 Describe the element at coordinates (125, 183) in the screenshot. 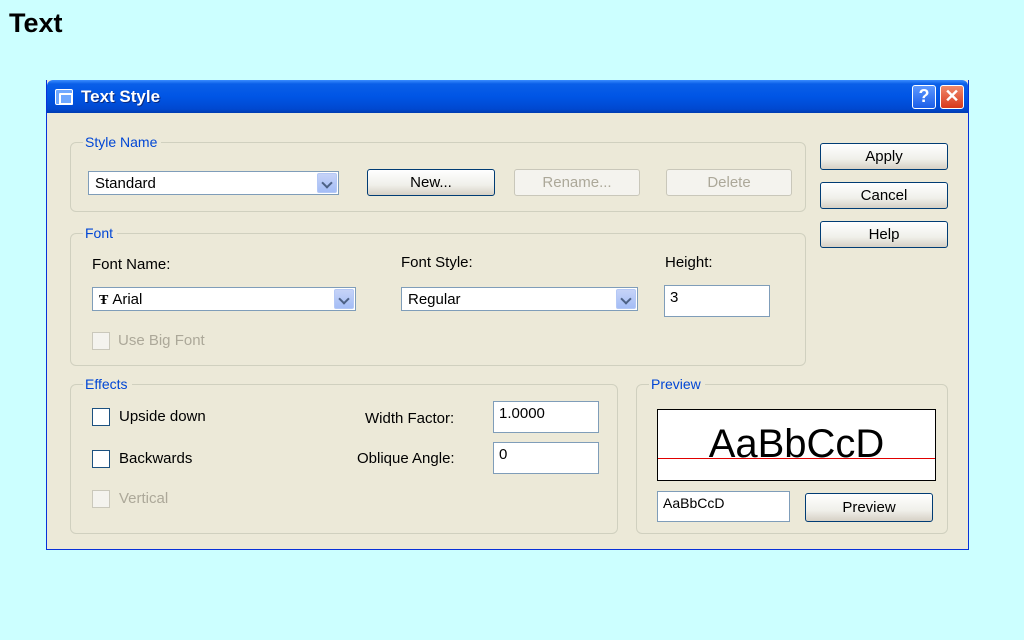

I see `style-name-value: Standard` at that location.